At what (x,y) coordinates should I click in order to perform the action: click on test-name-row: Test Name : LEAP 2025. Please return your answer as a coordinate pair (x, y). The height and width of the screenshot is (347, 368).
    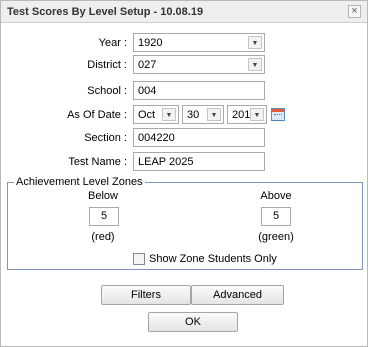
    Looking at the image, I should click on (184, 162).